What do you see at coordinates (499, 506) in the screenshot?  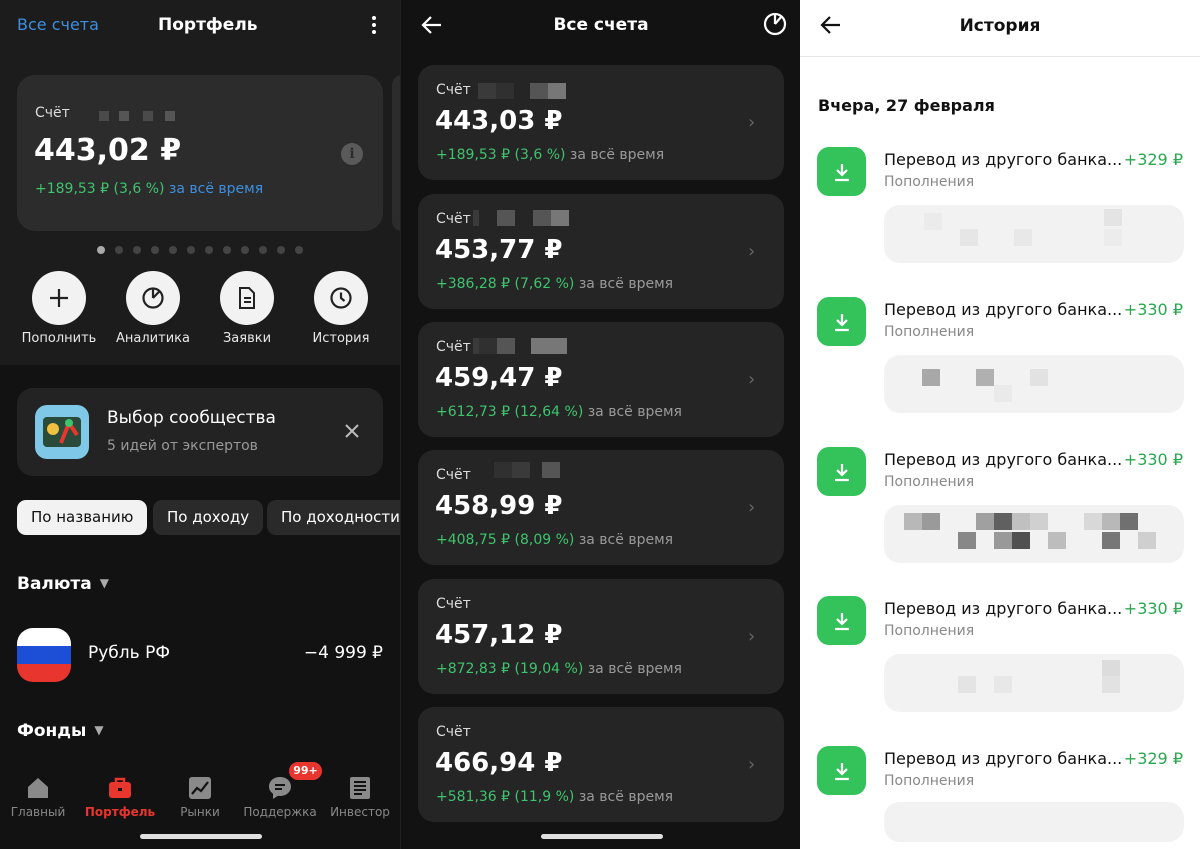 I see `account-balance: 458,99 ₽` at bounding box center [499, 506].